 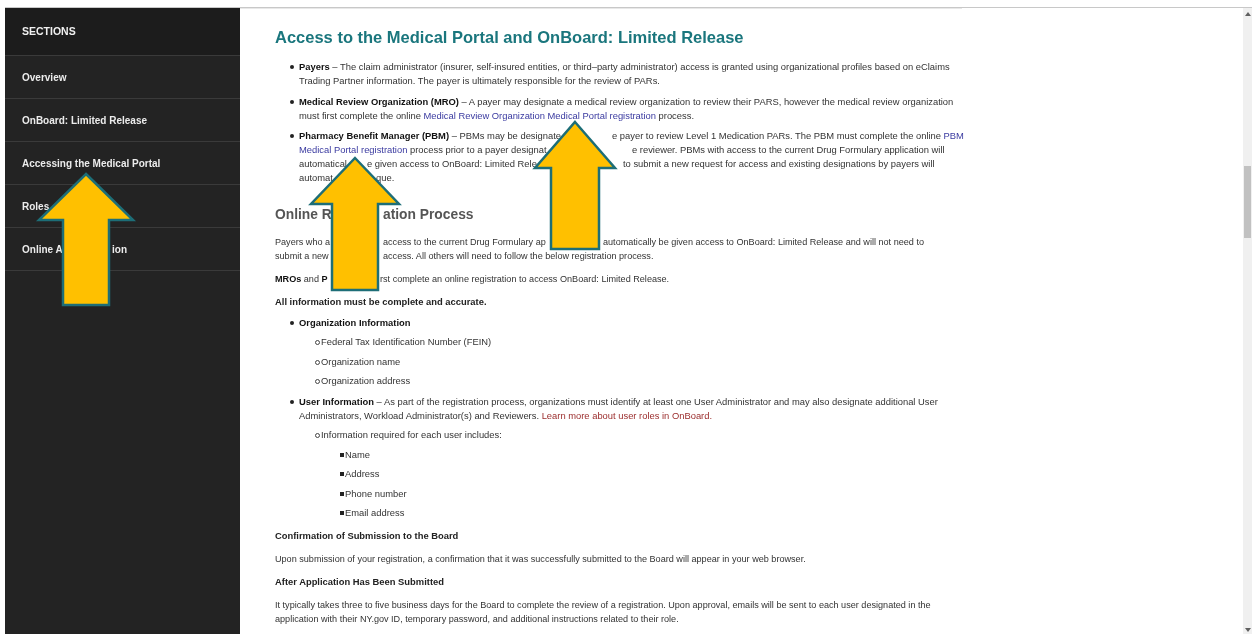 What do you see at coordinates (406, 341) in the screenshot?
I see `bullet-text: Federal Tax Identification Number (FEIN)` at bounding box center [406, 341].